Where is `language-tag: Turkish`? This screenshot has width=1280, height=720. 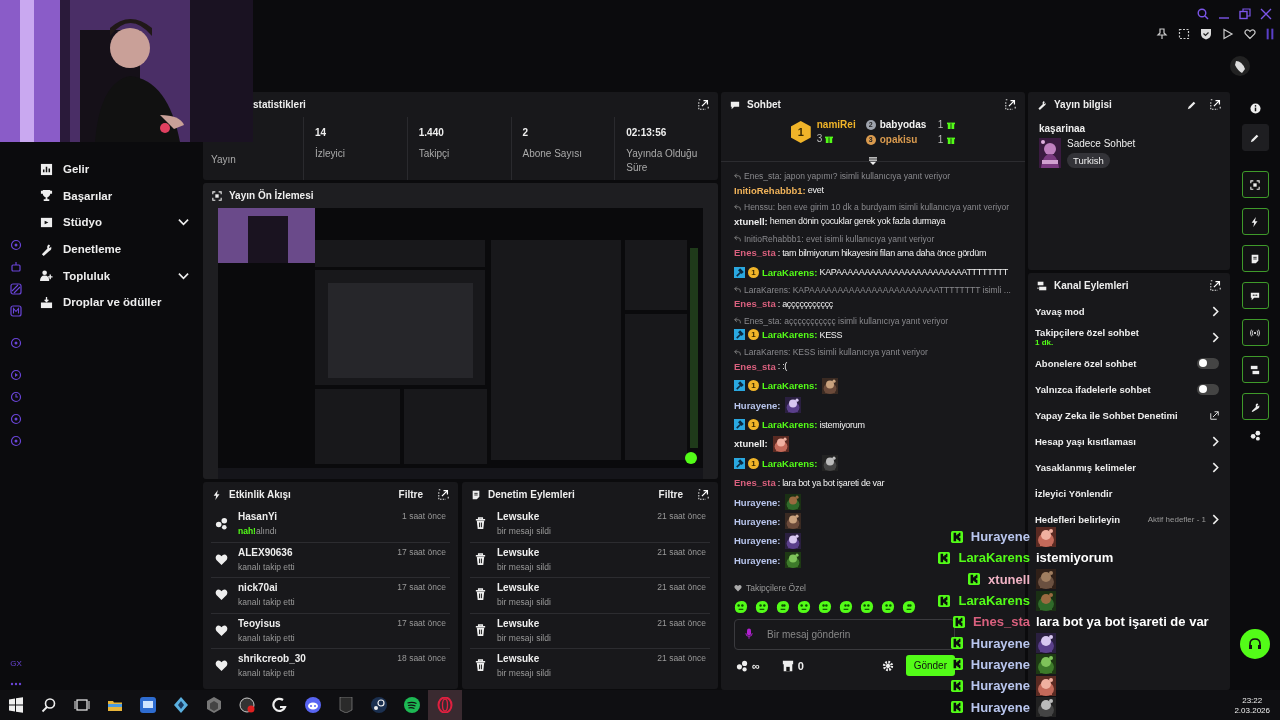
language-tag: Turkish is located at coordinates (1088, 160).